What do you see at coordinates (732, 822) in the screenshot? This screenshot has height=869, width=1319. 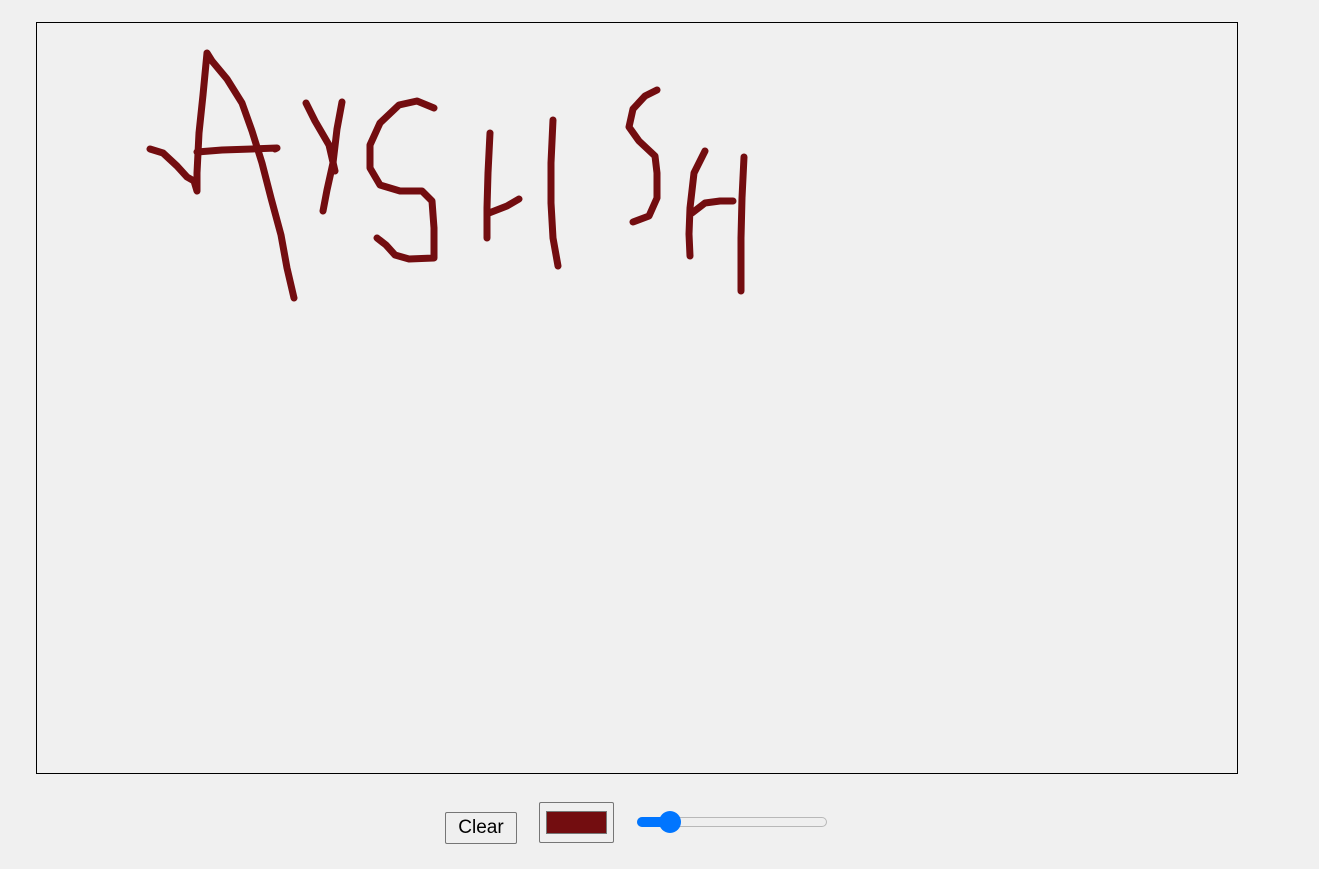 I see `brush-size-slider` at bounding box center [732, 822].